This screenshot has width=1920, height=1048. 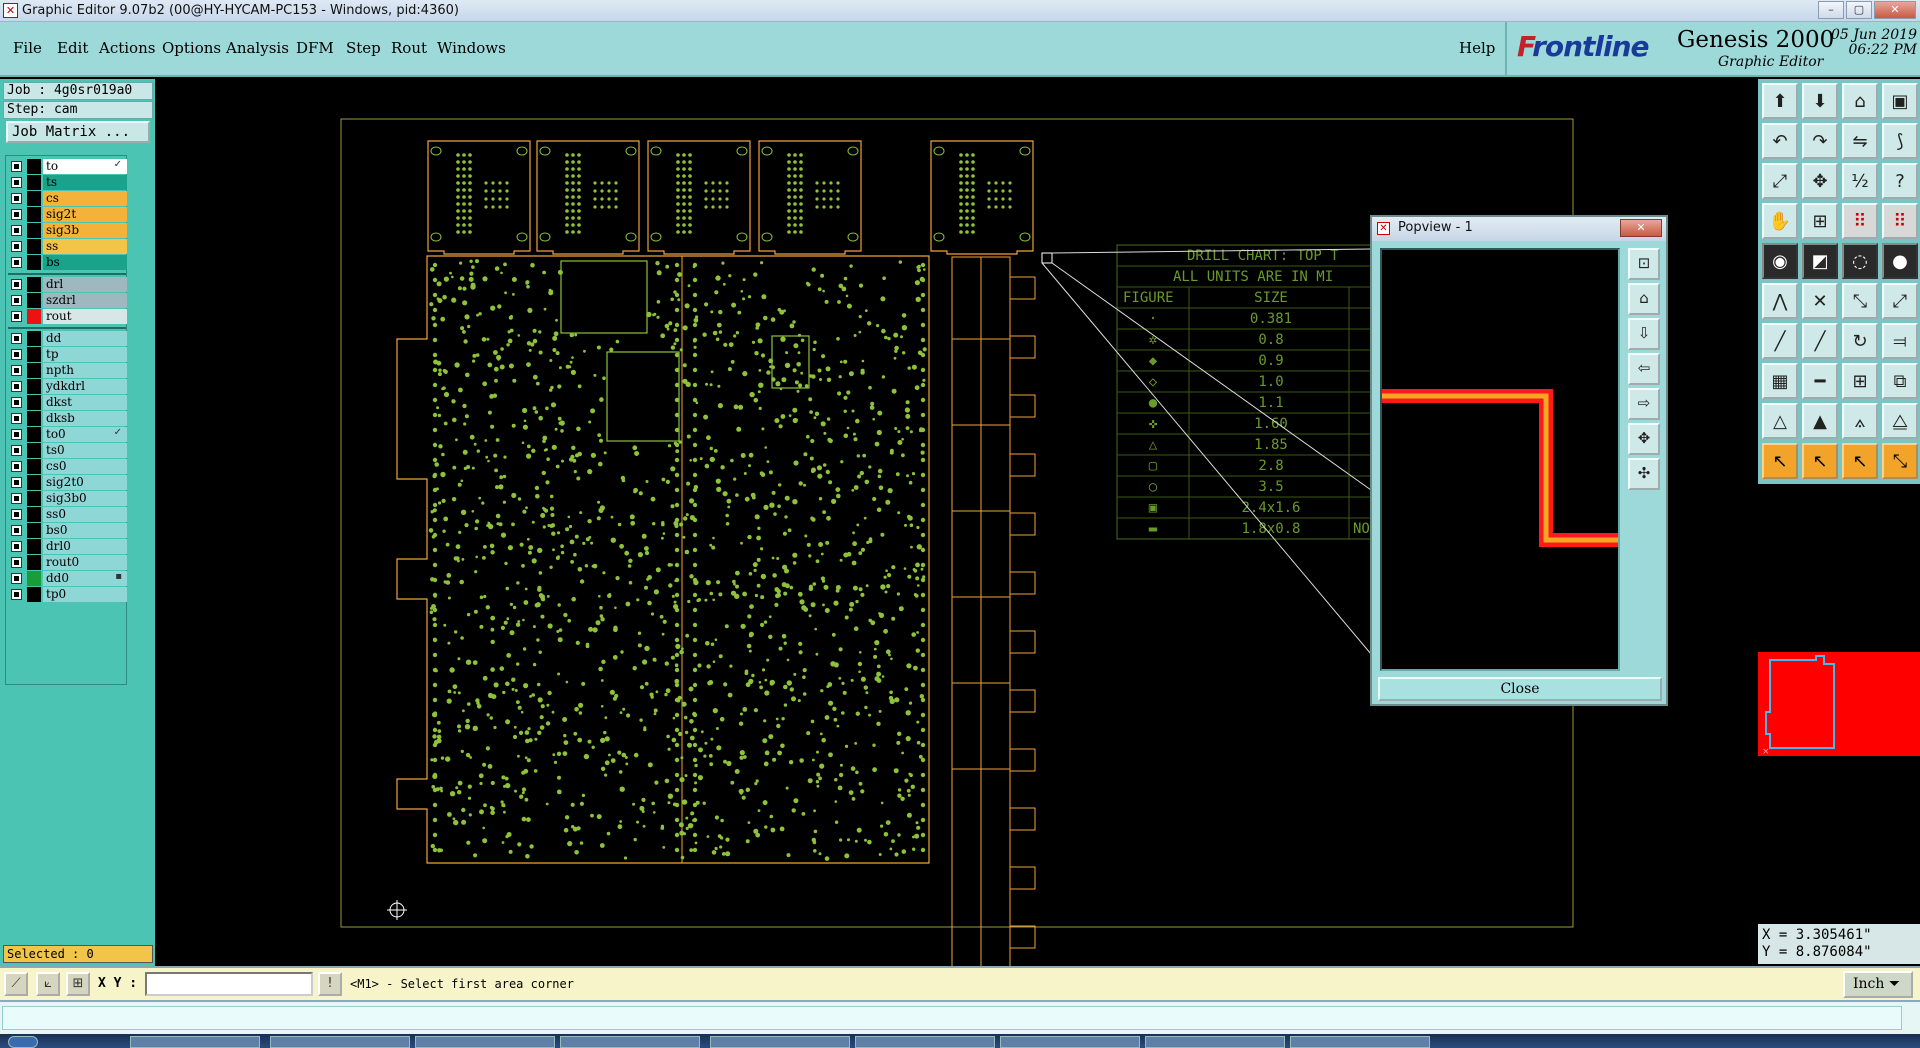 I want to click on overview-minimap: ×, so click(x=1839, y=704).